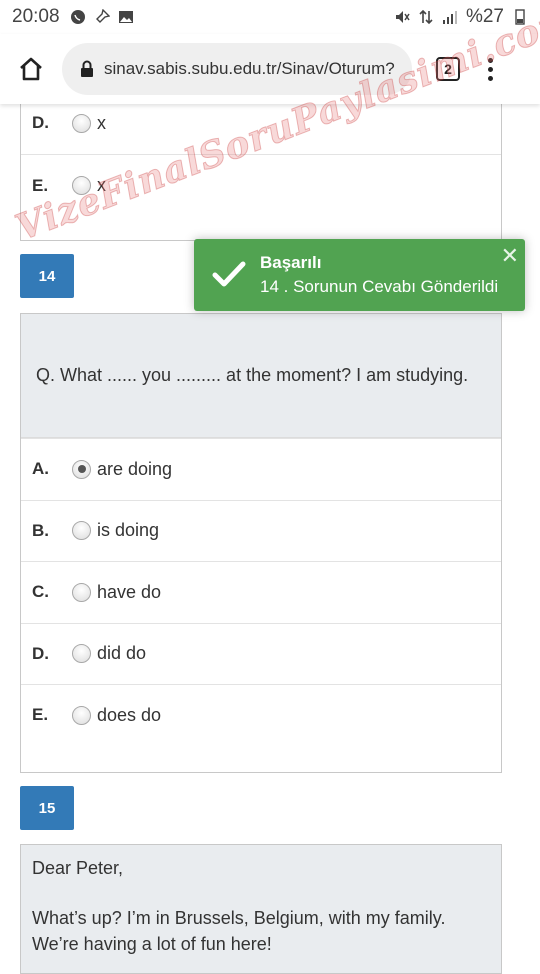  Describe the element at coordinates (135, 468) in the screenshot. I see `option-text: are doing` at that location.